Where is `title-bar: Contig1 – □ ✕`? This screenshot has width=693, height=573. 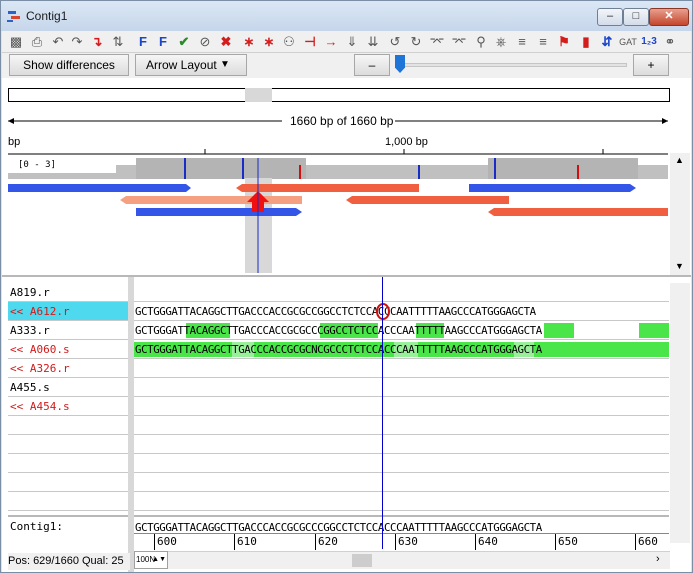
title-bar: Contig1 – □ ✕ is located at coordinates (346, 16).